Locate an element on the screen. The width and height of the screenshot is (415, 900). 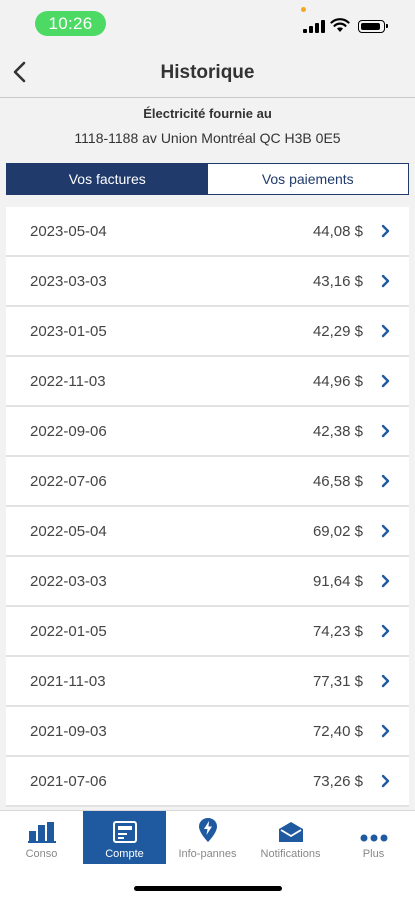
status-bar: 10:26 is located at coordinates (207, 23).